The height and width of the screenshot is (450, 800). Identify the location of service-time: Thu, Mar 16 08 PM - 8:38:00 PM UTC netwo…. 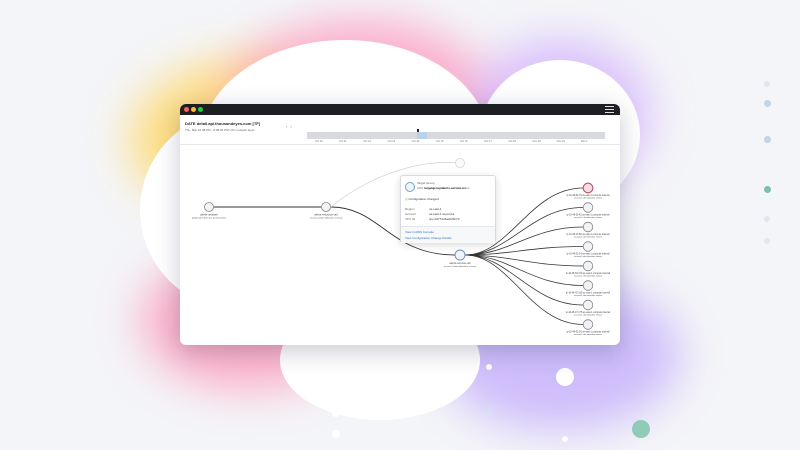
(220, 130).